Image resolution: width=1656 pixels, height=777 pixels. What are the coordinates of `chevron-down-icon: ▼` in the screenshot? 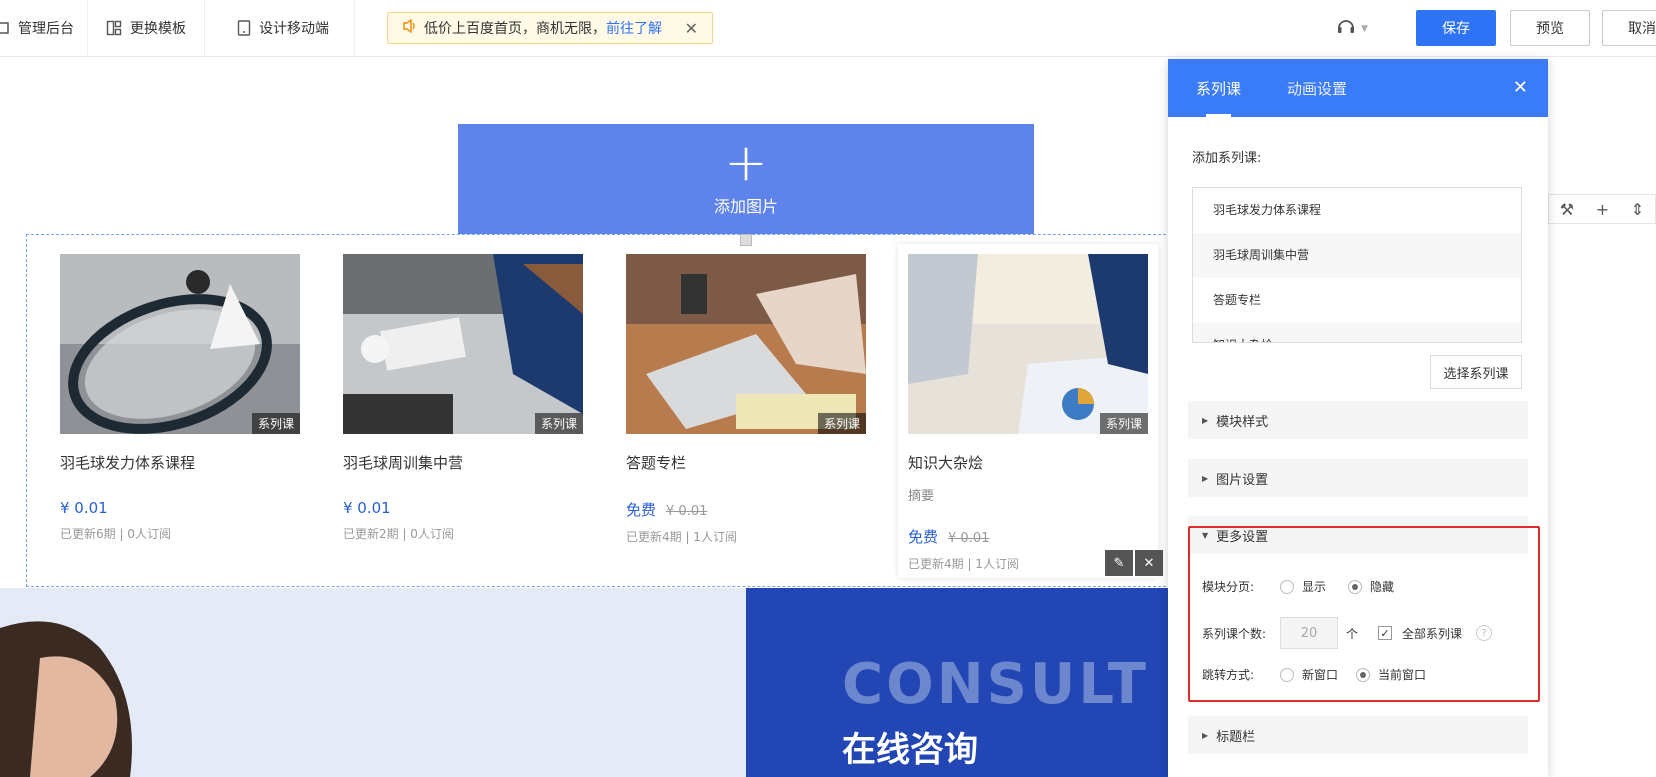 It's located at (1364, 29).